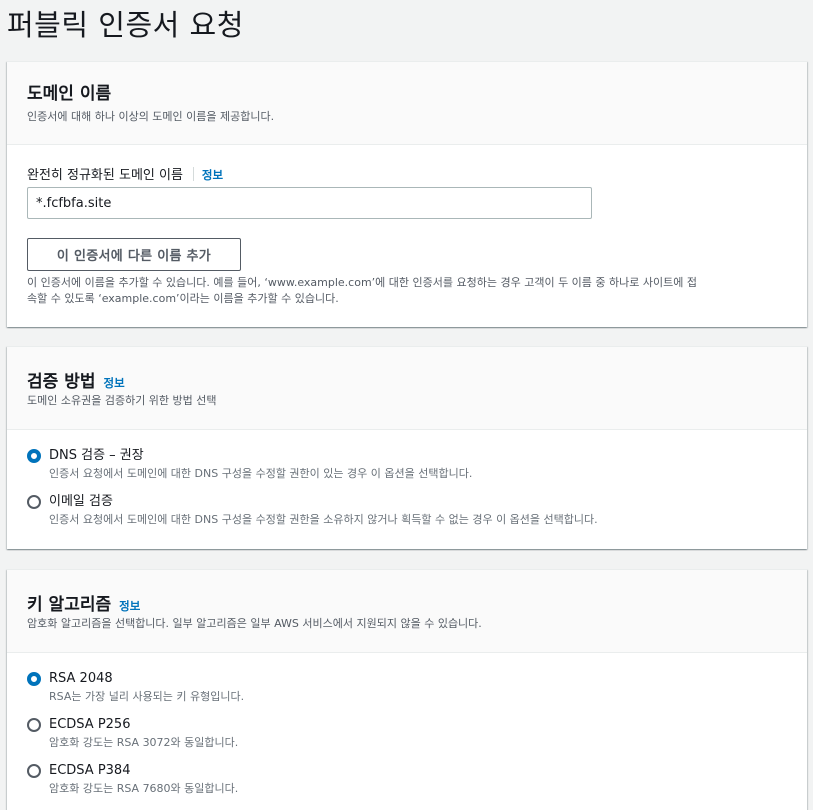  I want to click on email-validation-radio, so click(34, 502).